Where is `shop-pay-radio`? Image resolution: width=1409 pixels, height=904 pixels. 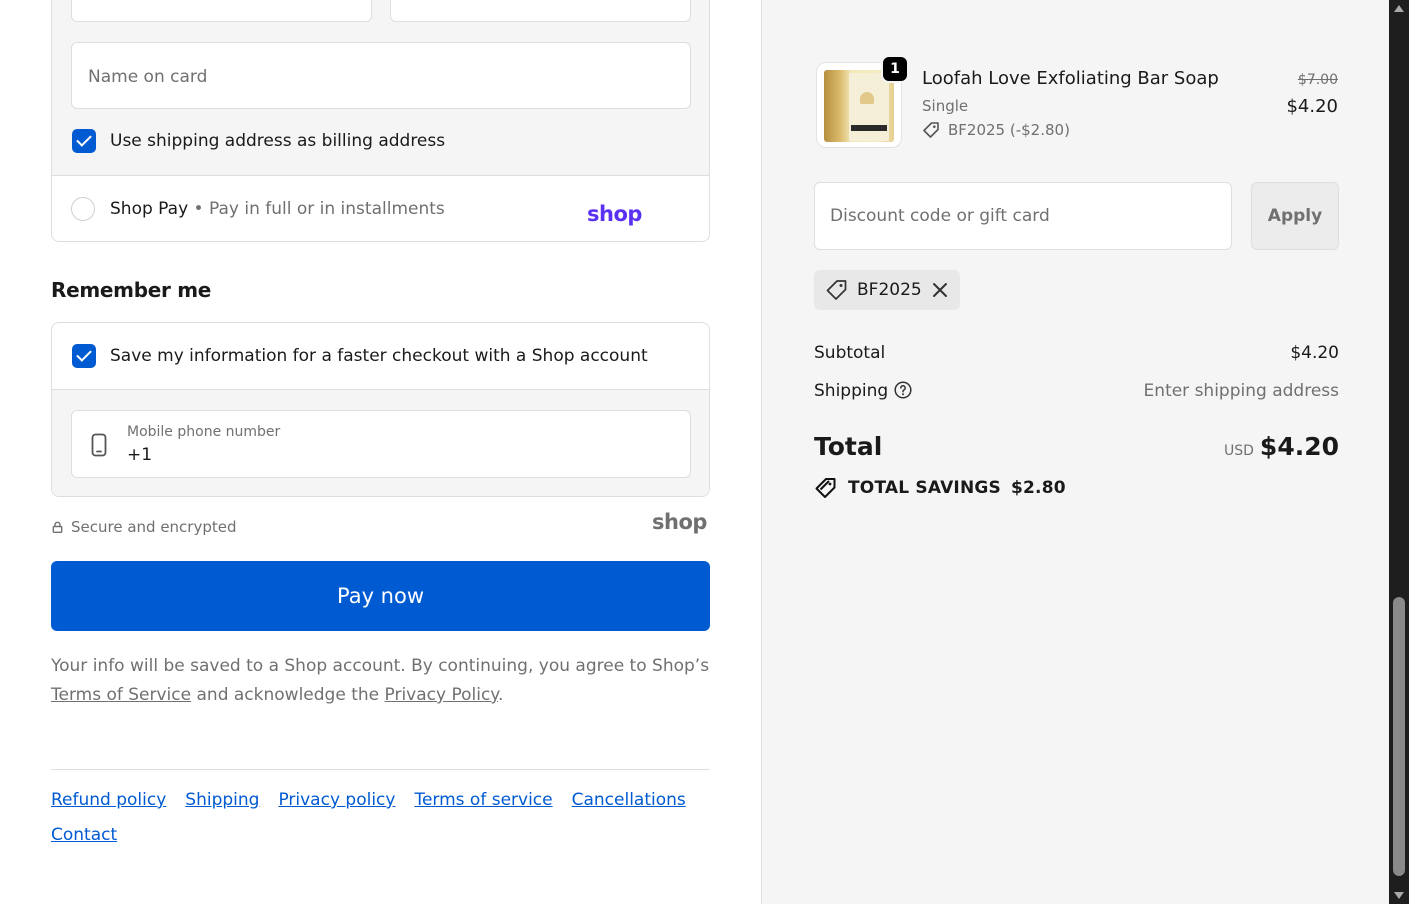 shop-pay-radio is located at coordinates (83, 209).